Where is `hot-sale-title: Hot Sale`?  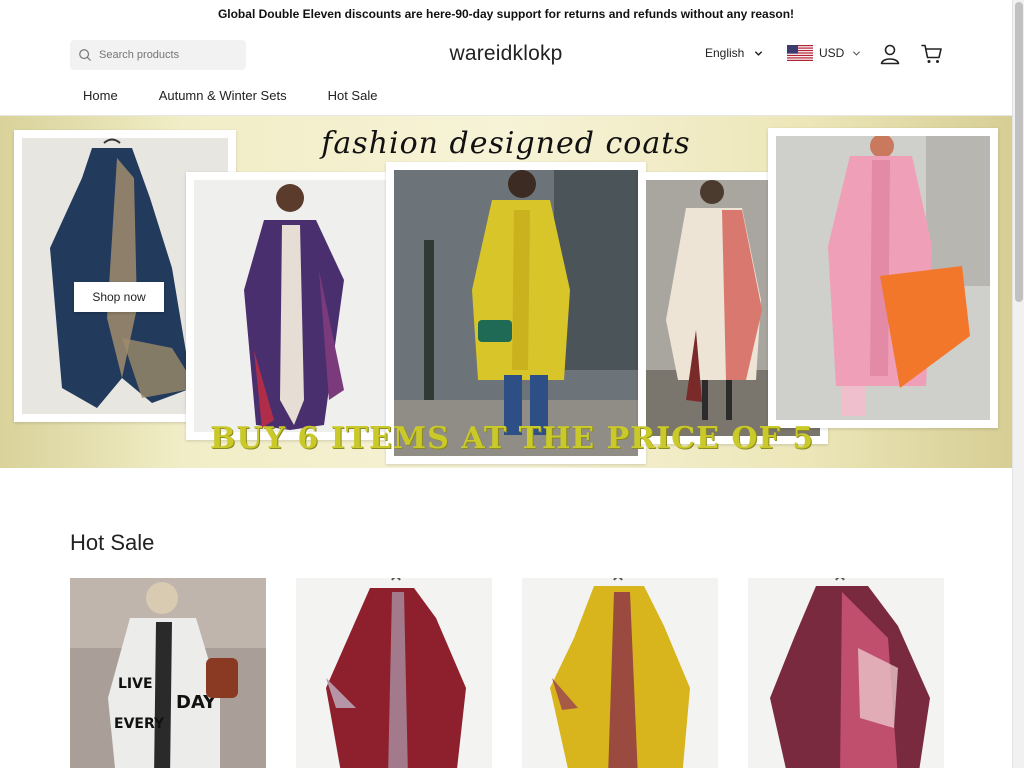 hot-sale-title: Hot Sale is located at coordinates (112, 542).